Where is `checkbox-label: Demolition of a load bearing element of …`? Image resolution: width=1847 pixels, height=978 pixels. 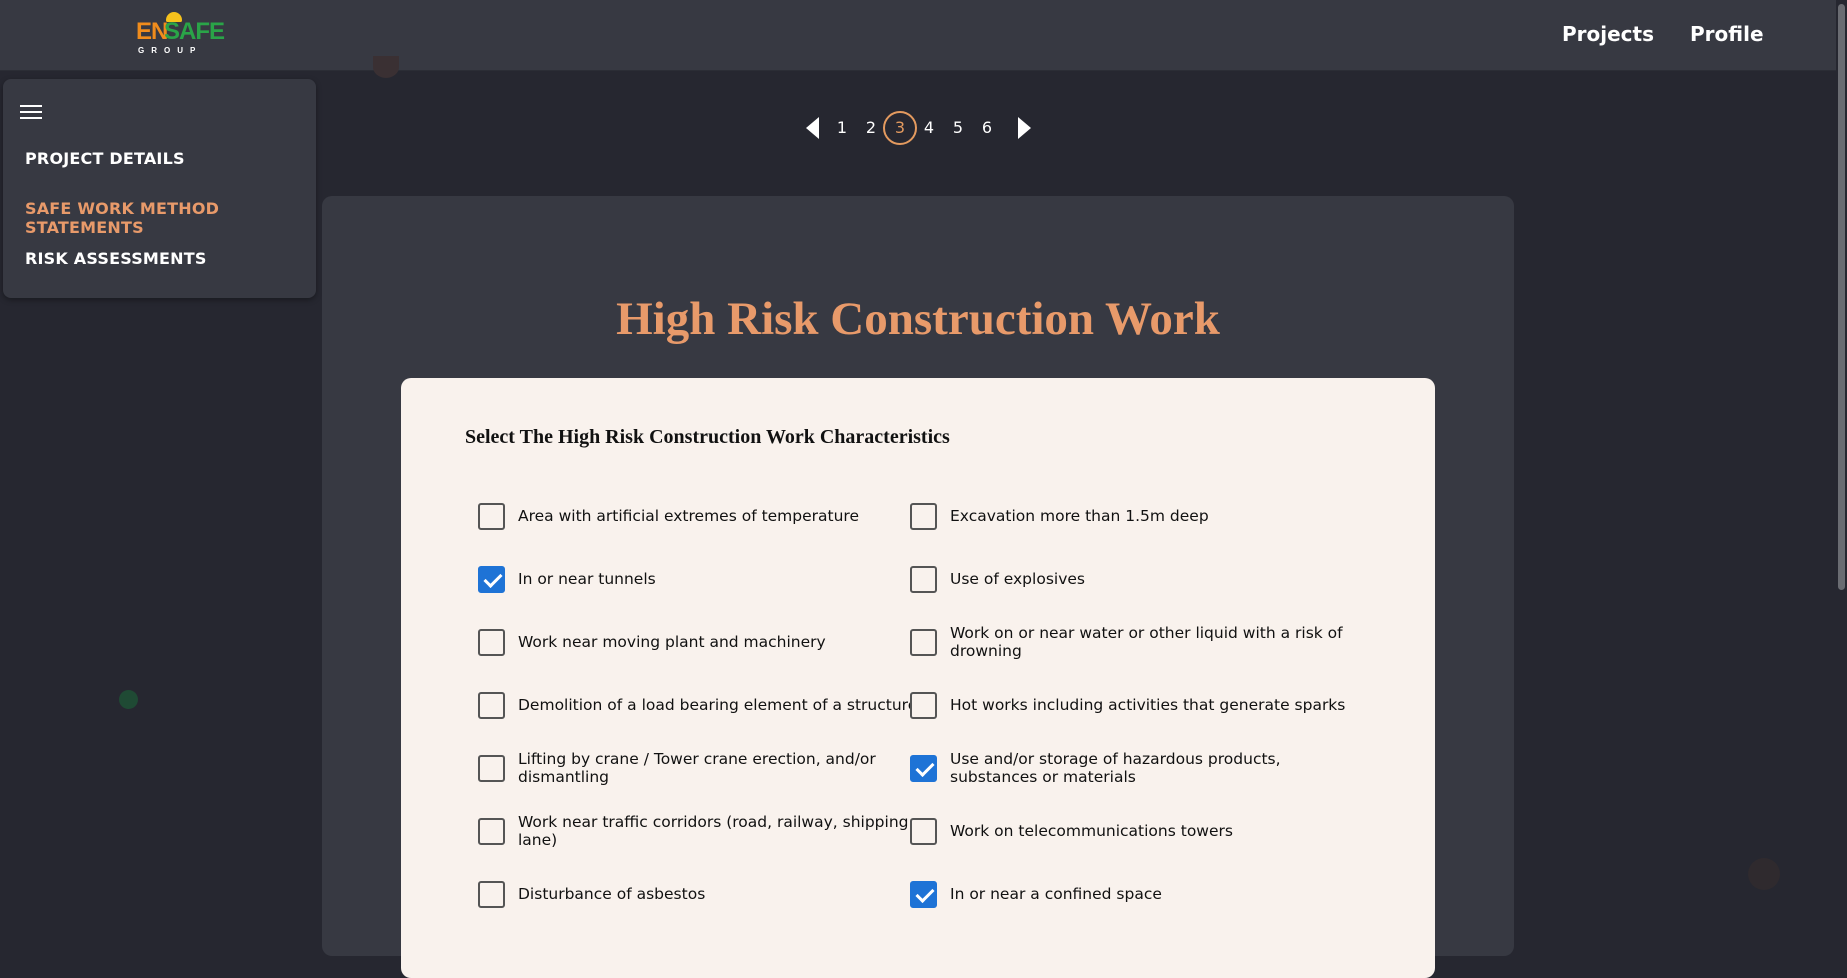
checkbox-label: Demolition of a load bearing element of … is located at coordinates (718, 705).